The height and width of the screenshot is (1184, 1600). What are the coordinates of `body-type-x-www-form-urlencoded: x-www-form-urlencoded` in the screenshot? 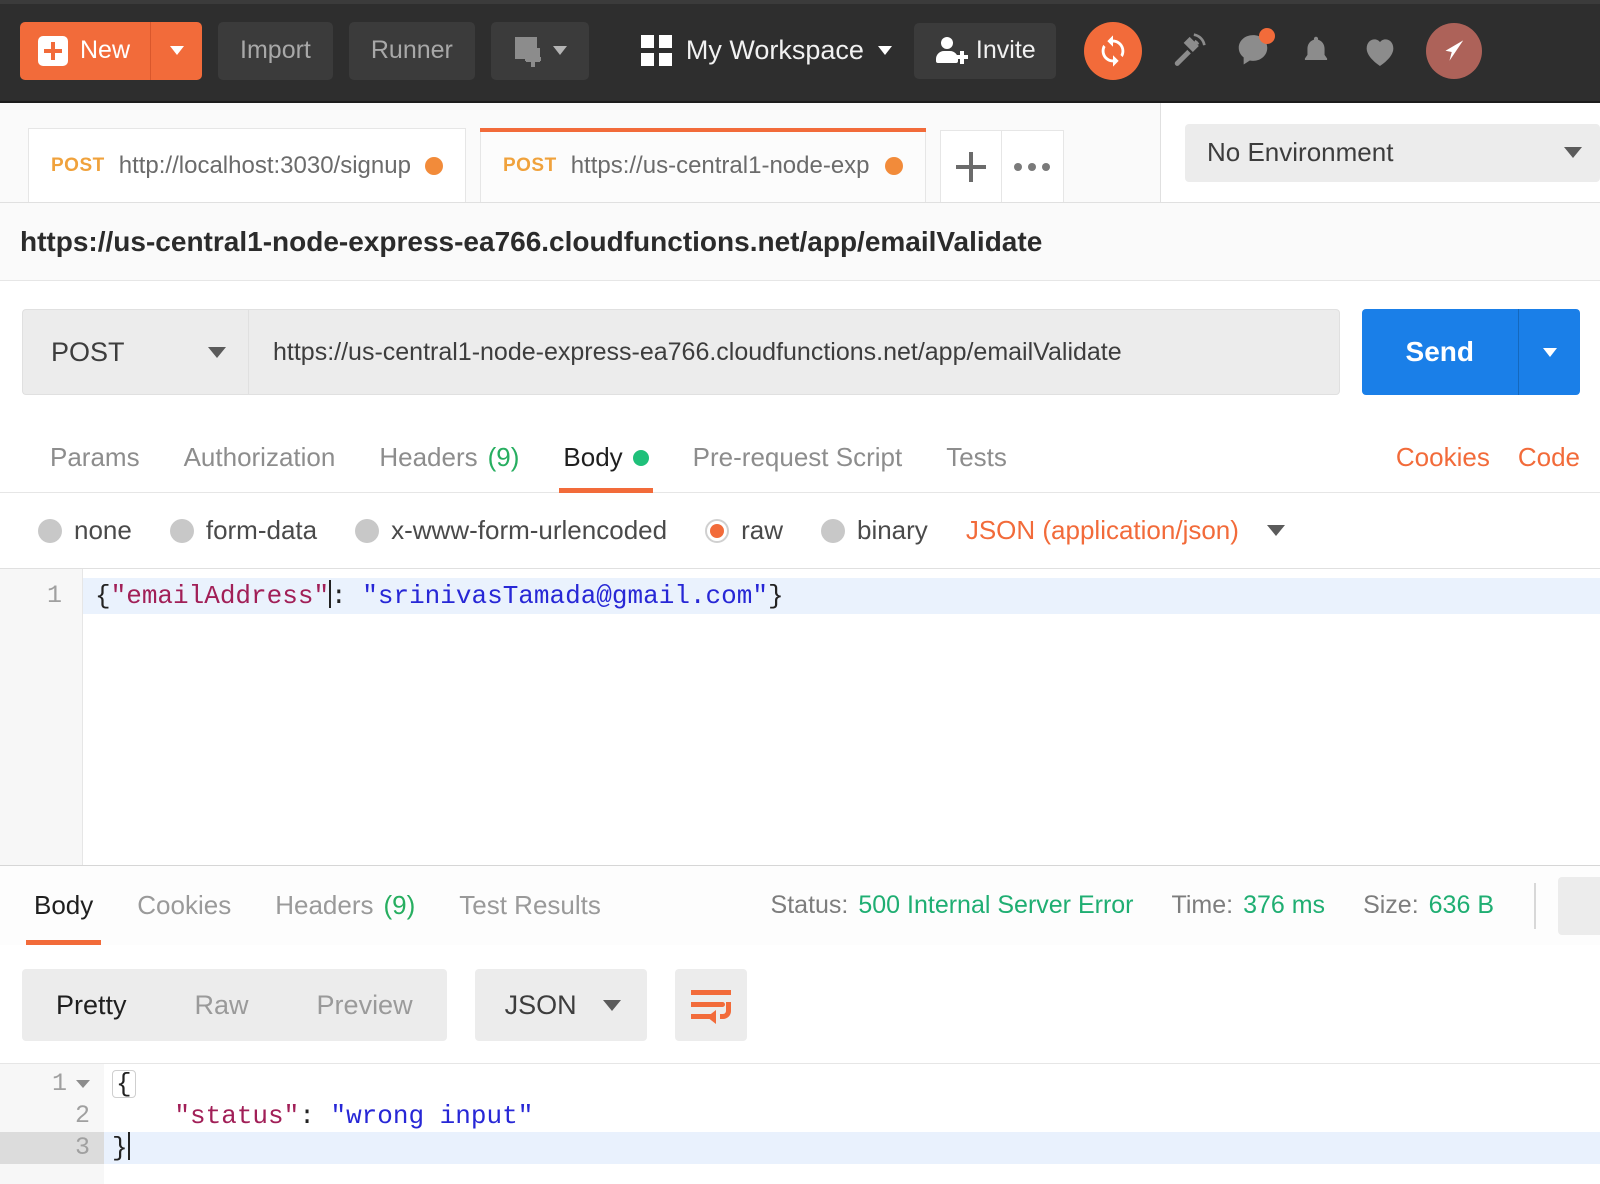 It's located at (511, 530).